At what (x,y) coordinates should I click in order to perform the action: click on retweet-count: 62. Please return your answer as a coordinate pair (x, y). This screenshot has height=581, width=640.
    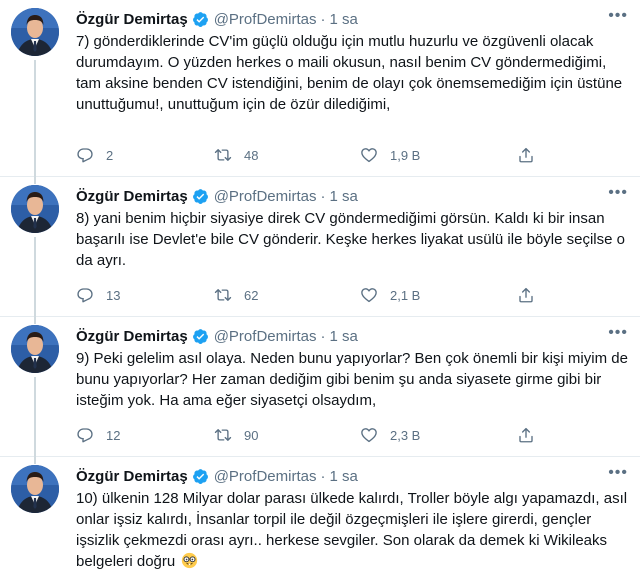
    Looking at the image, I should click on (251, 295).